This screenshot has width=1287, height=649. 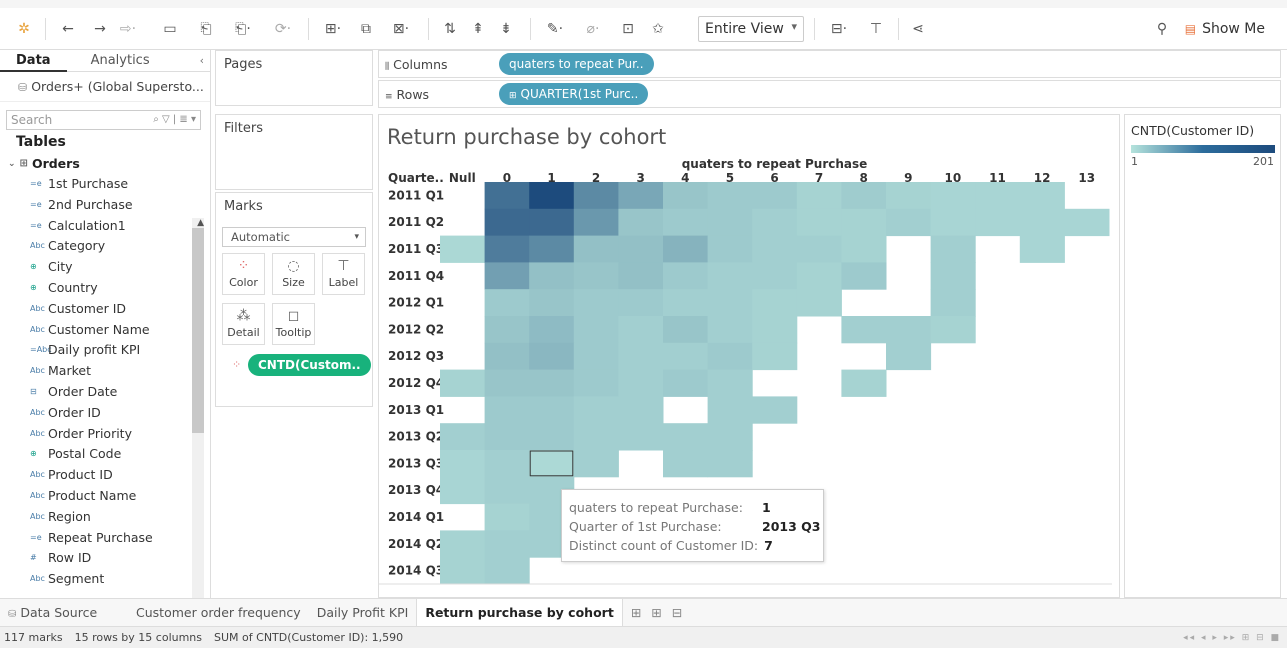 I want to click on field-item: ⊕ Postal Code, so click(x=105, y=454).